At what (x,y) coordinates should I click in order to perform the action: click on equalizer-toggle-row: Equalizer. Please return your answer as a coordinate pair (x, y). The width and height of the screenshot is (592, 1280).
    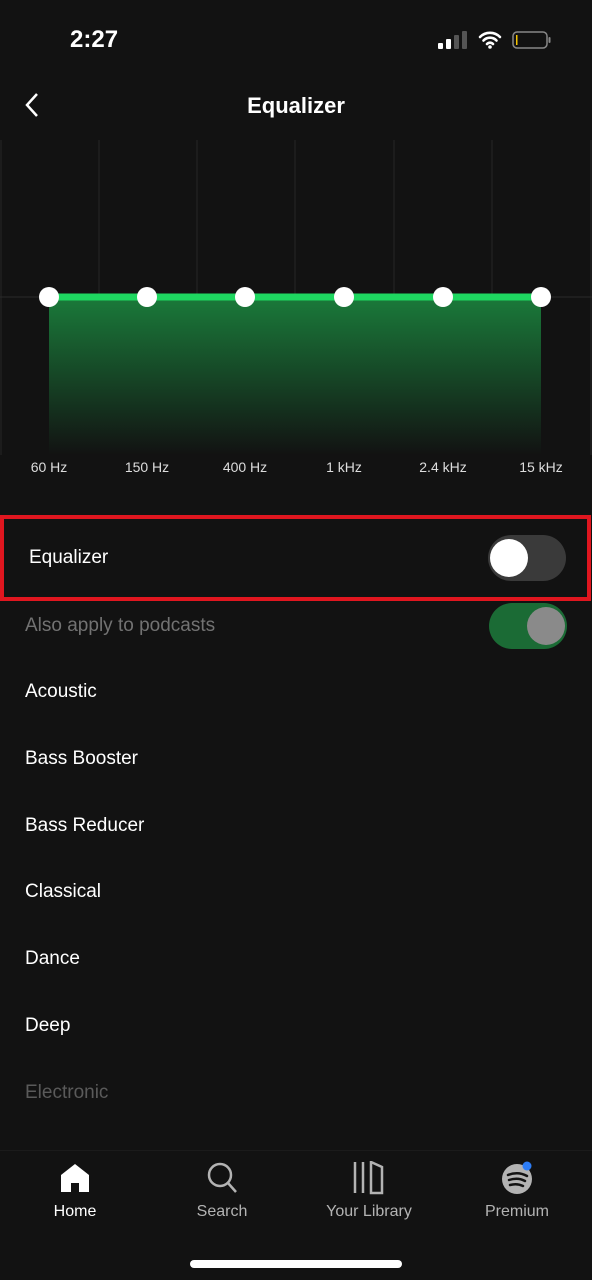
    Looking at the image, I should click on (295, 558).